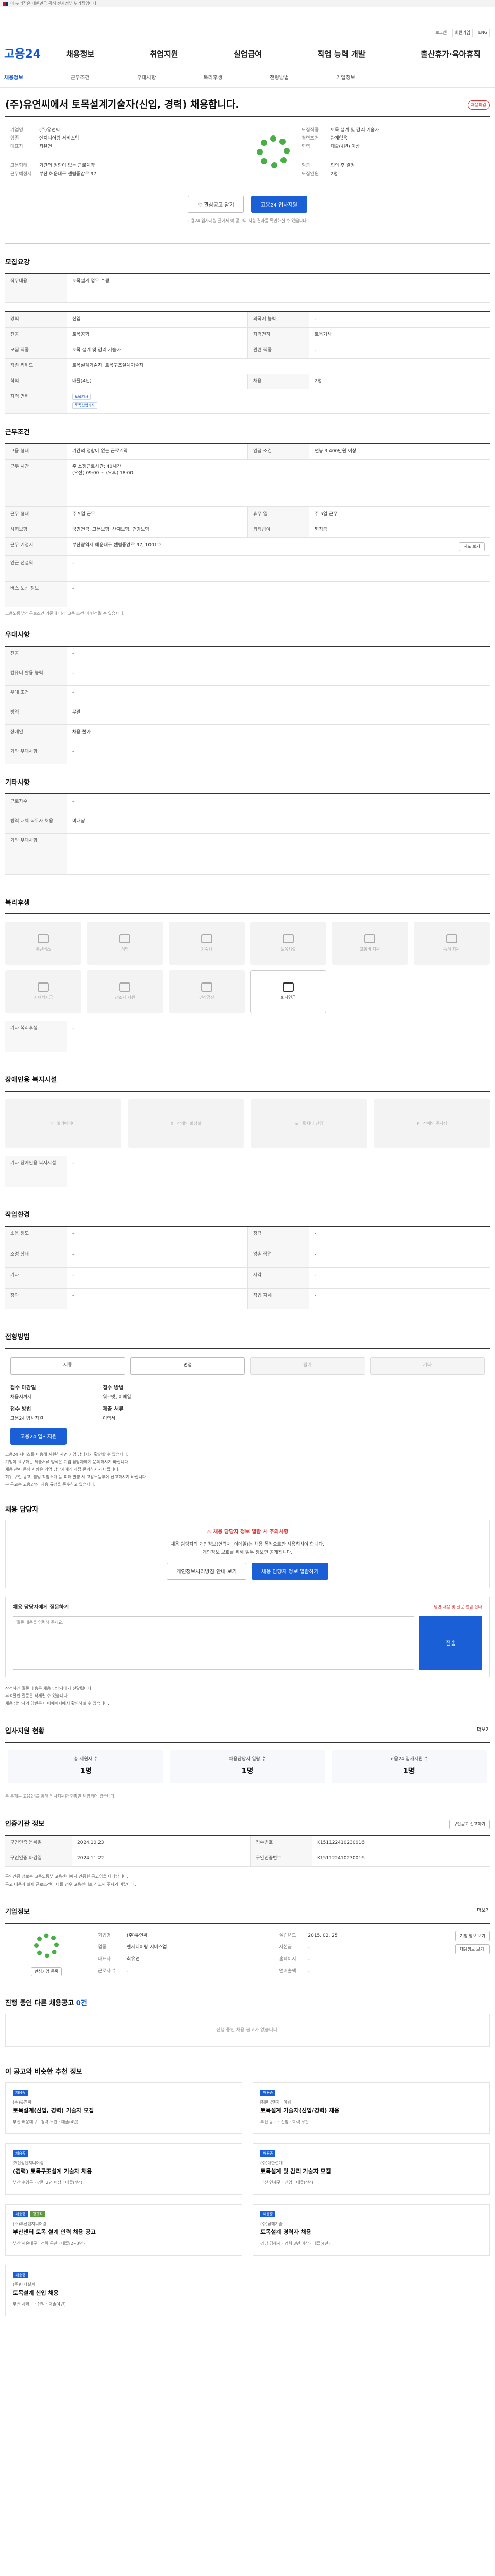 This screenshot has width=495, height=2576. I want to click on follow-company-button: 관심기업 등록, so click(46, 1972).